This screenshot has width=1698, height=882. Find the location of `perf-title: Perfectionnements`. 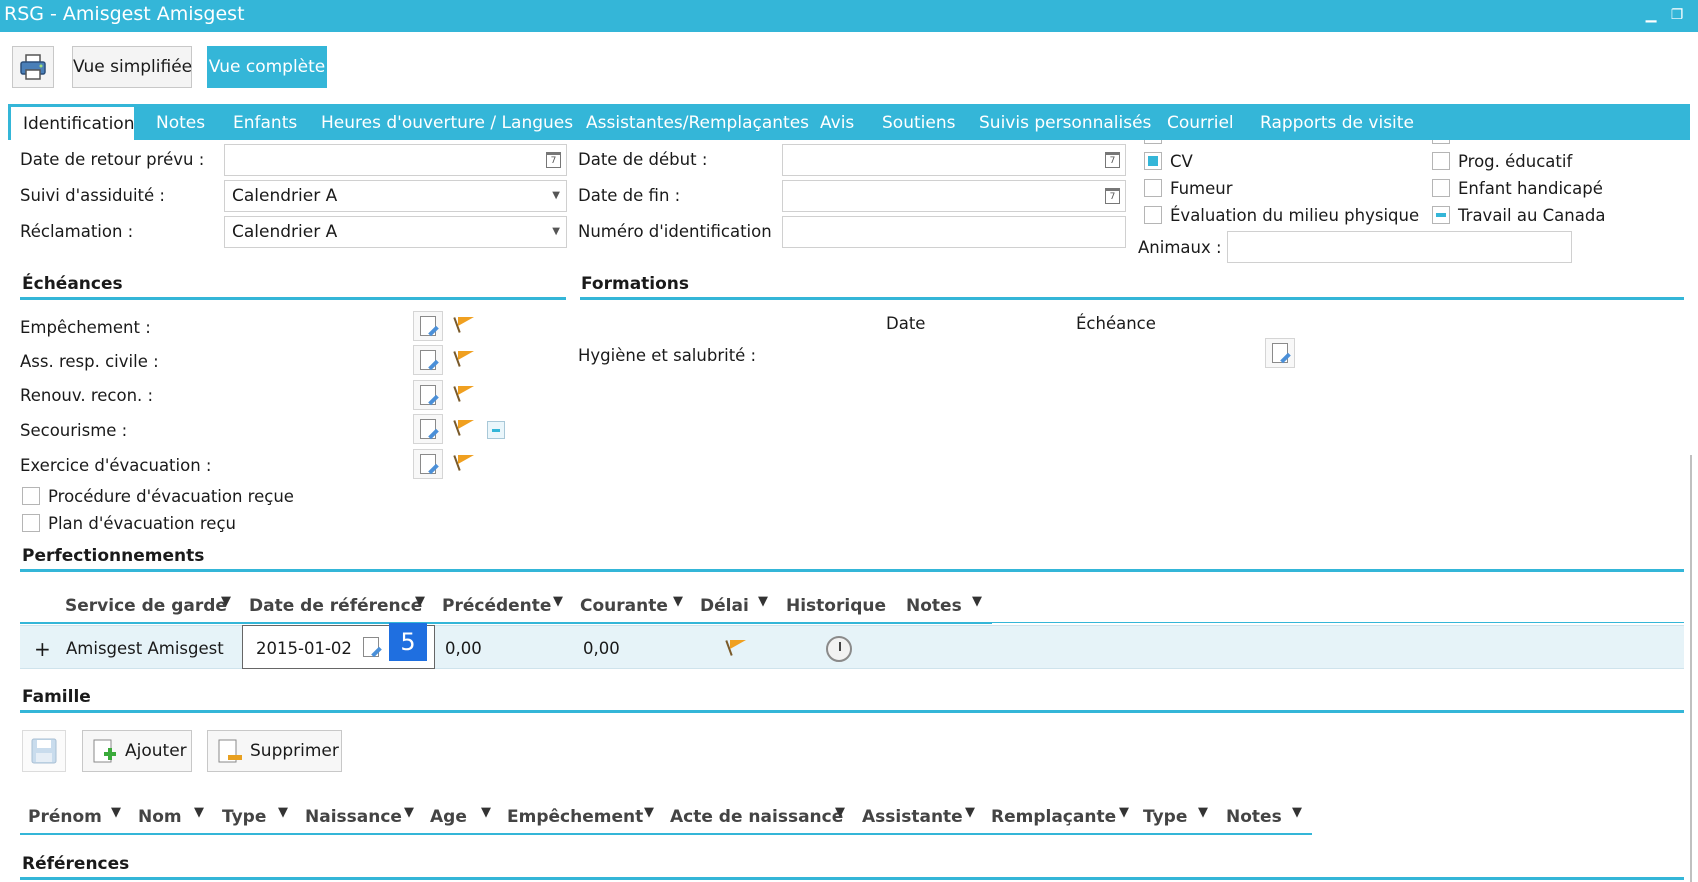

perf-title: Perfectionnements is located at coordinates (113, 556).